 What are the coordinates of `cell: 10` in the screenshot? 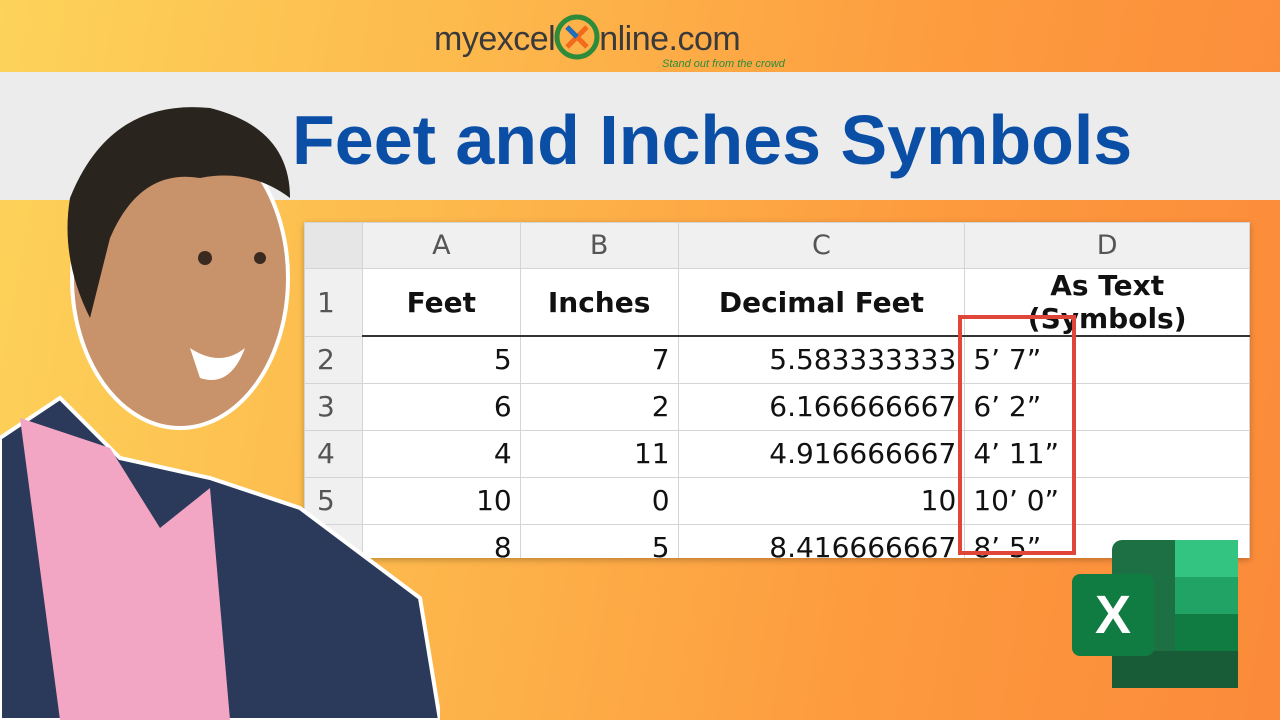 It's located at (821, 500).